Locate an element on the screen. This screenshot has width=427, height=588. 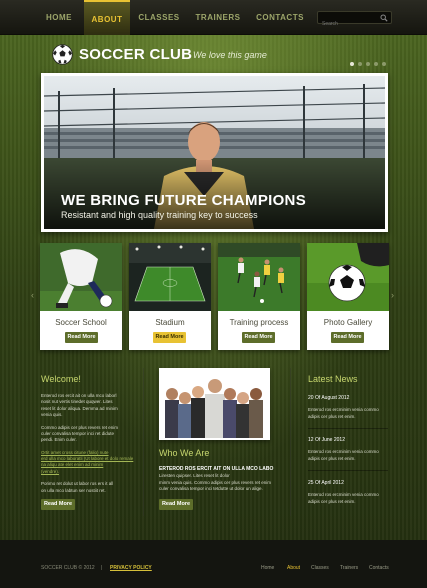
nav-item-home: HOME is located at coordinates (59, 17).